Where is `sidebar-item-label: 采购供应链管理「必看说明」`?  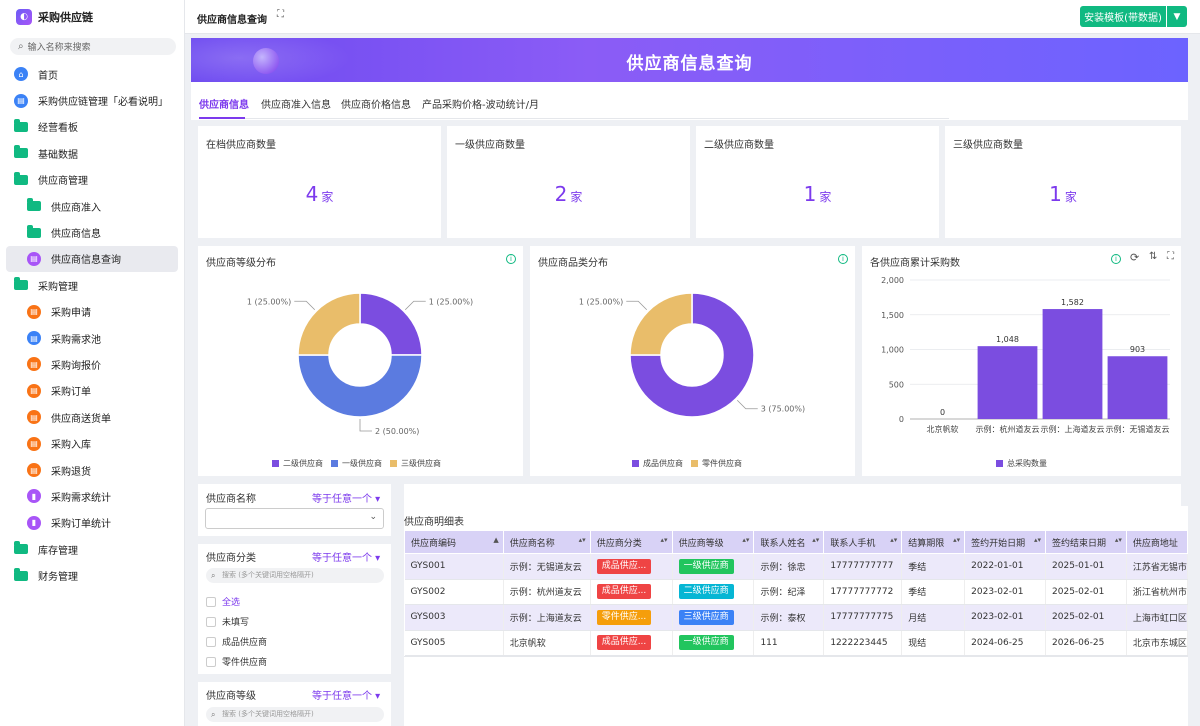 sidebar-item-label: 采购供应链管理「必看说明」 is located at coordinates (103, 103).